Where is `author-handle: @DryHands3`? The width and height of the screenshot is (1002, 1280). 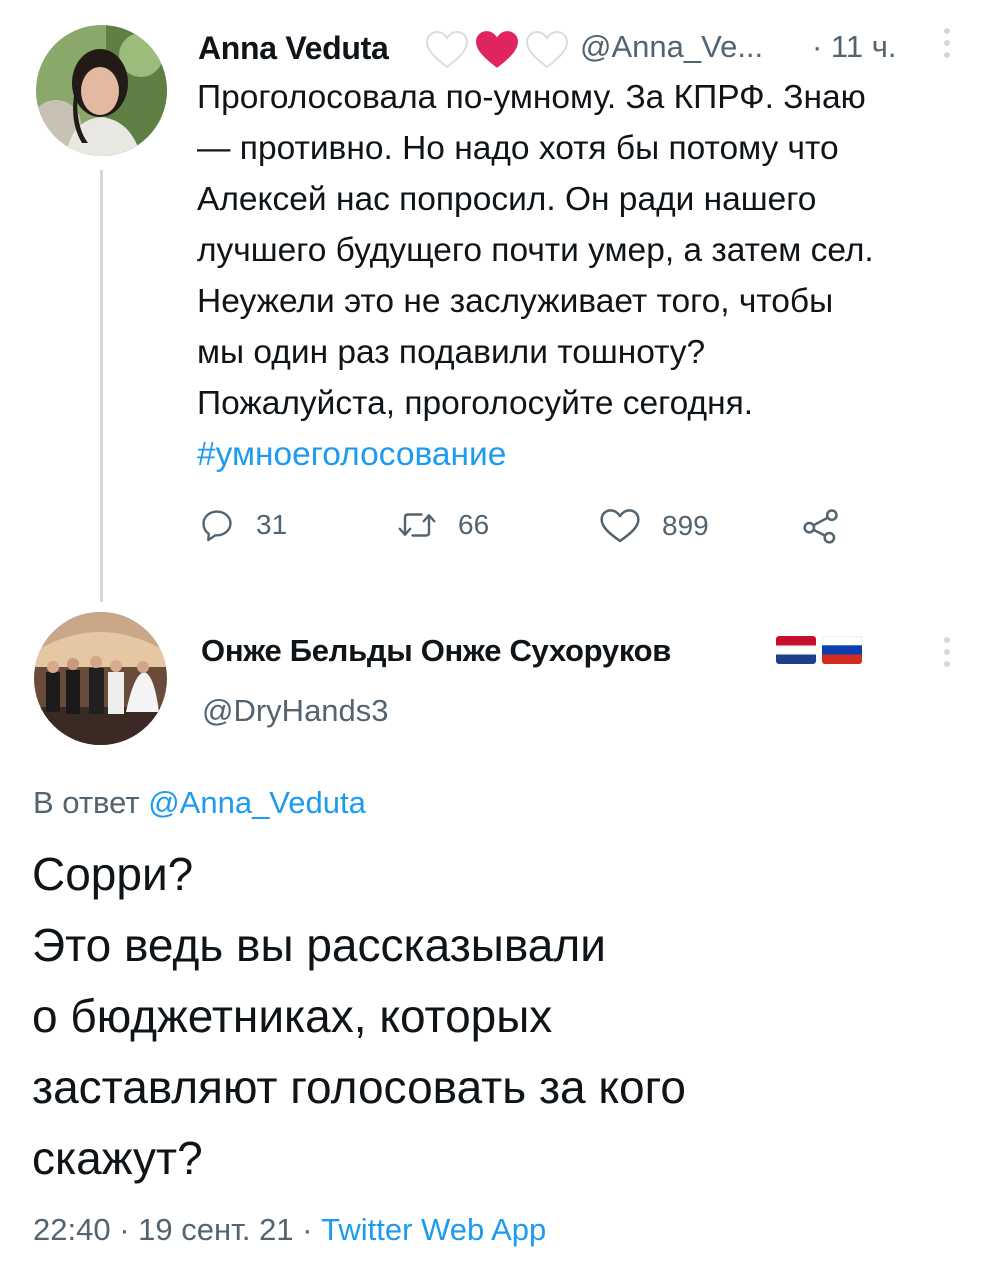 author-handle: @DryHands3 is located at coordinates (295, 711).